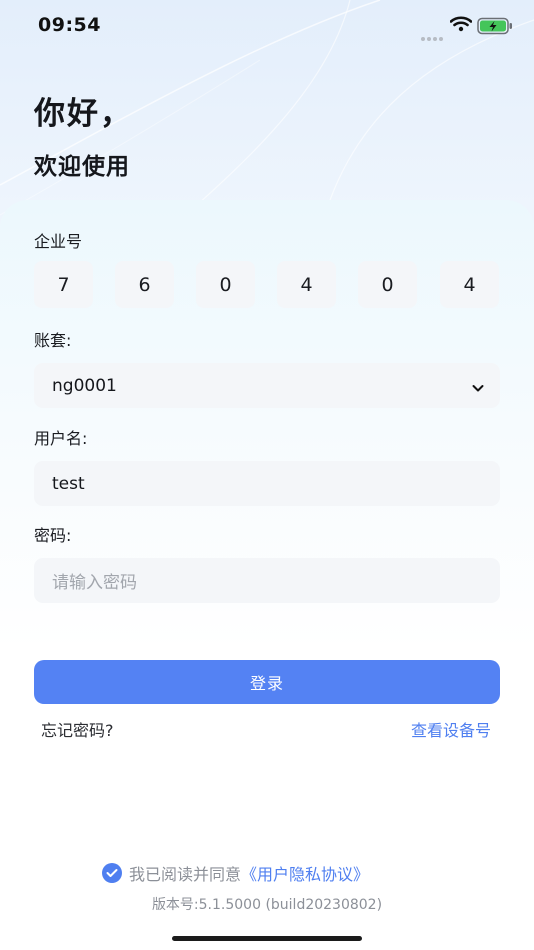 This screenshot has width=534, height=950. What do you see at coordinates (305, 873) in the screenshot?
I see `privacy-policy-link: 《用户隐私协议》` at bounding box center [305, 873].